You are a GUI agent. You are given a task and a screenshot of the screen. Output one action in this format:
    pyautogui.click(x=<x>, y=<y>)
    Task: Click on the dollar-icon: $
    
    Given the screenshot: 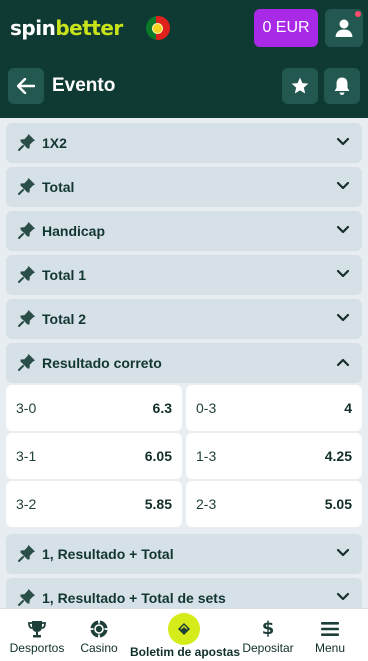 What is the action you would take?
    pyautogui.click(x=268, y=628)
    